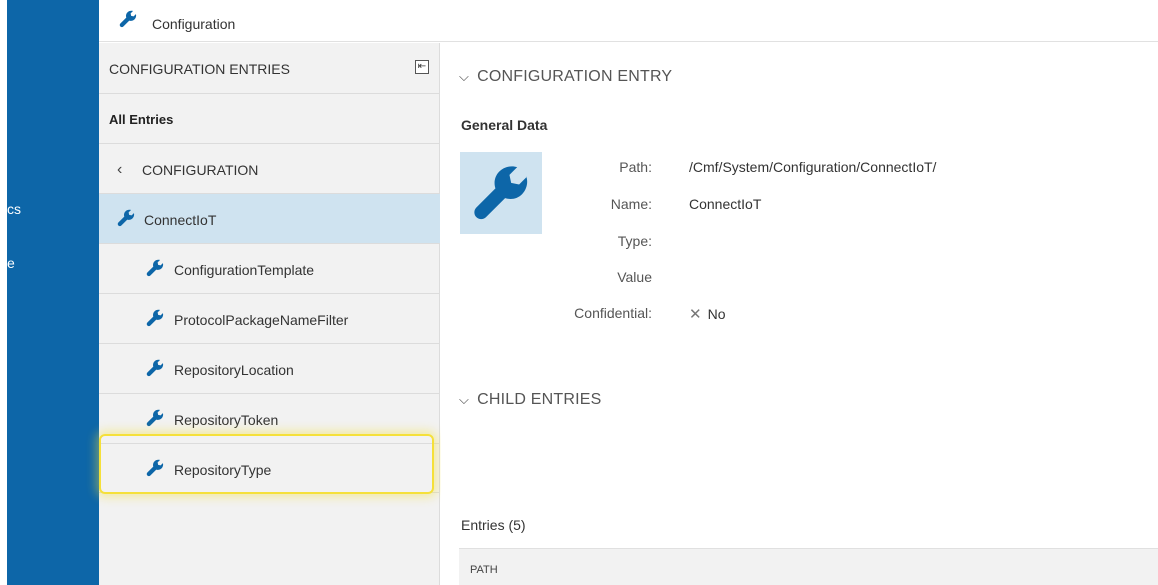  I want to click on confidential-value: ✕ No, so click(707, 314).